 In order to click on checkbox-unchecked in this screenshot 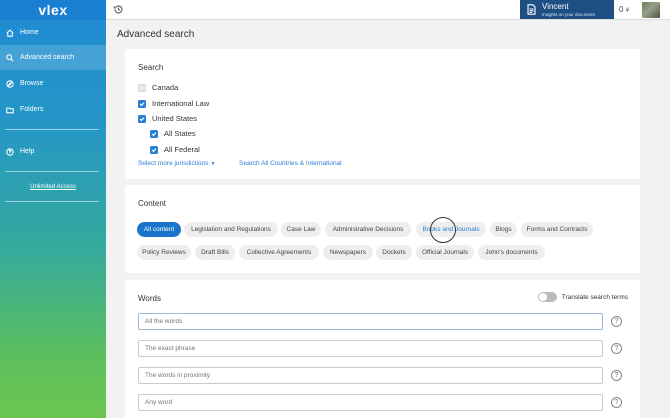, I will do `click(142, 87)`.